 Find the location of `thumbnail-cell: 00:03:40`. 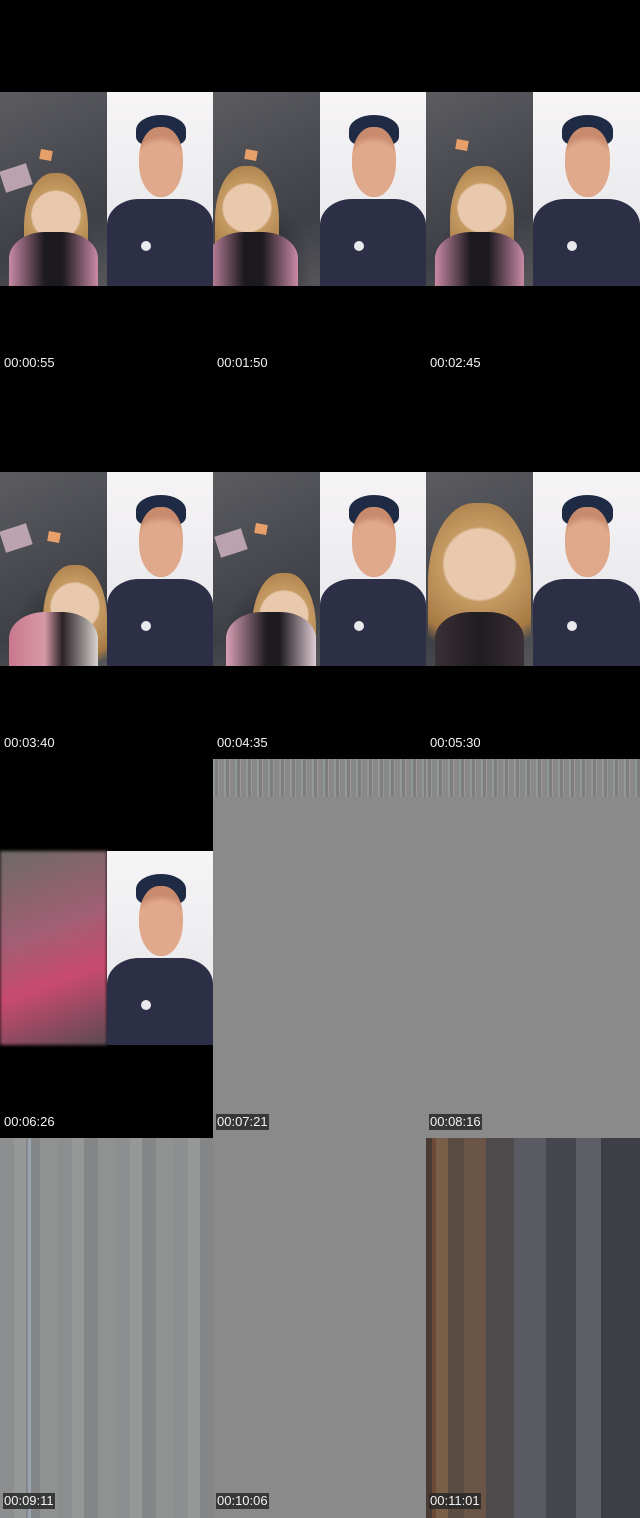

thumbnail-cell: 00:03:40 is located at coordinates (106, 570).